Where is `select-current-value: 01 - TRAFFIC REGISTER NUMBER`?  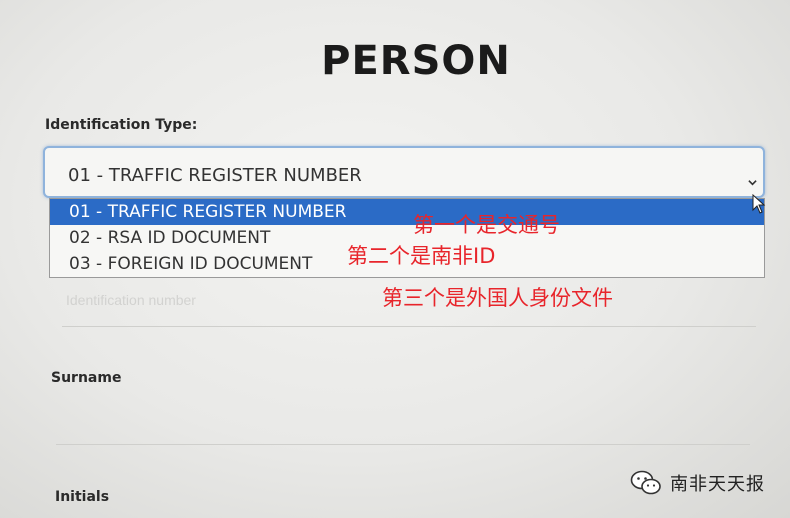
select-current-value: 01 - TRAFFIC REGISTER NUMBER is located at coordinates (215, 175).